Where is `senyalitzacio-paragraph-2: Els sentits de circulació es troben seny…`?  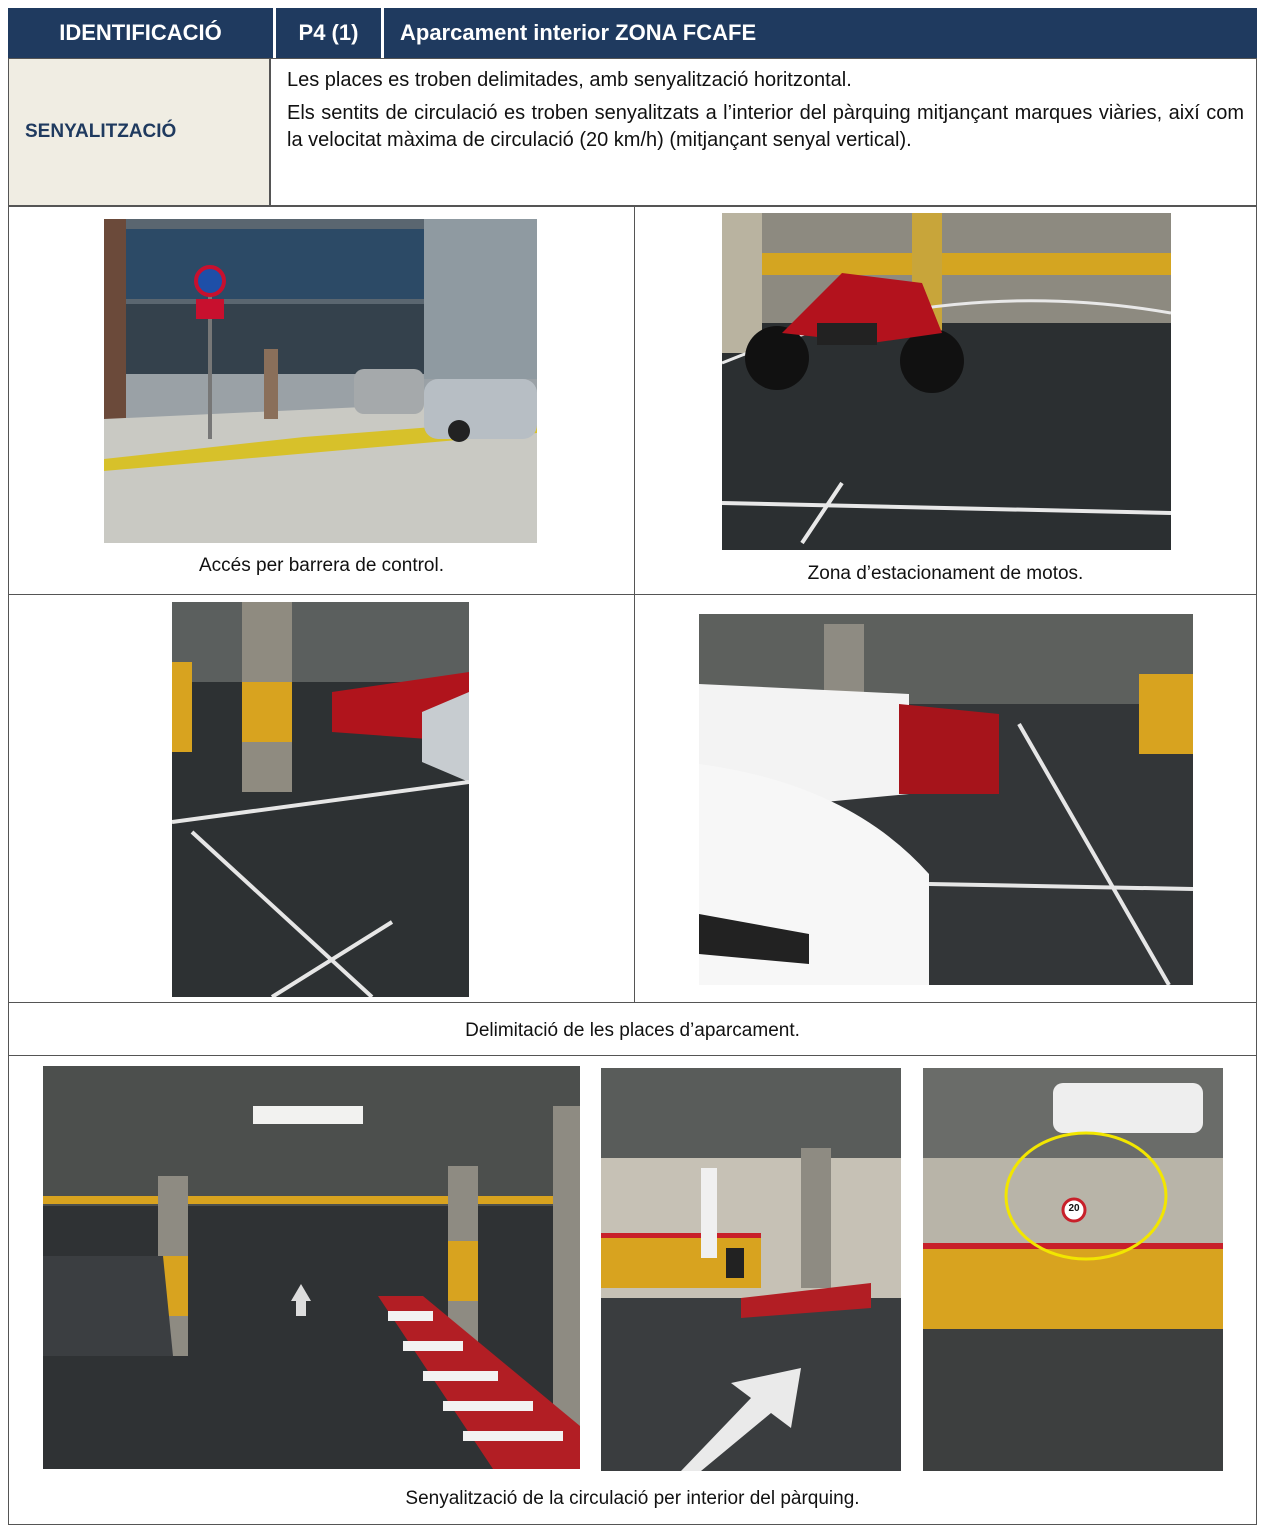 senyalitzacio-paragraph-2: Els sentits de circulació es troben seny… is located at coordinates (765, 126).